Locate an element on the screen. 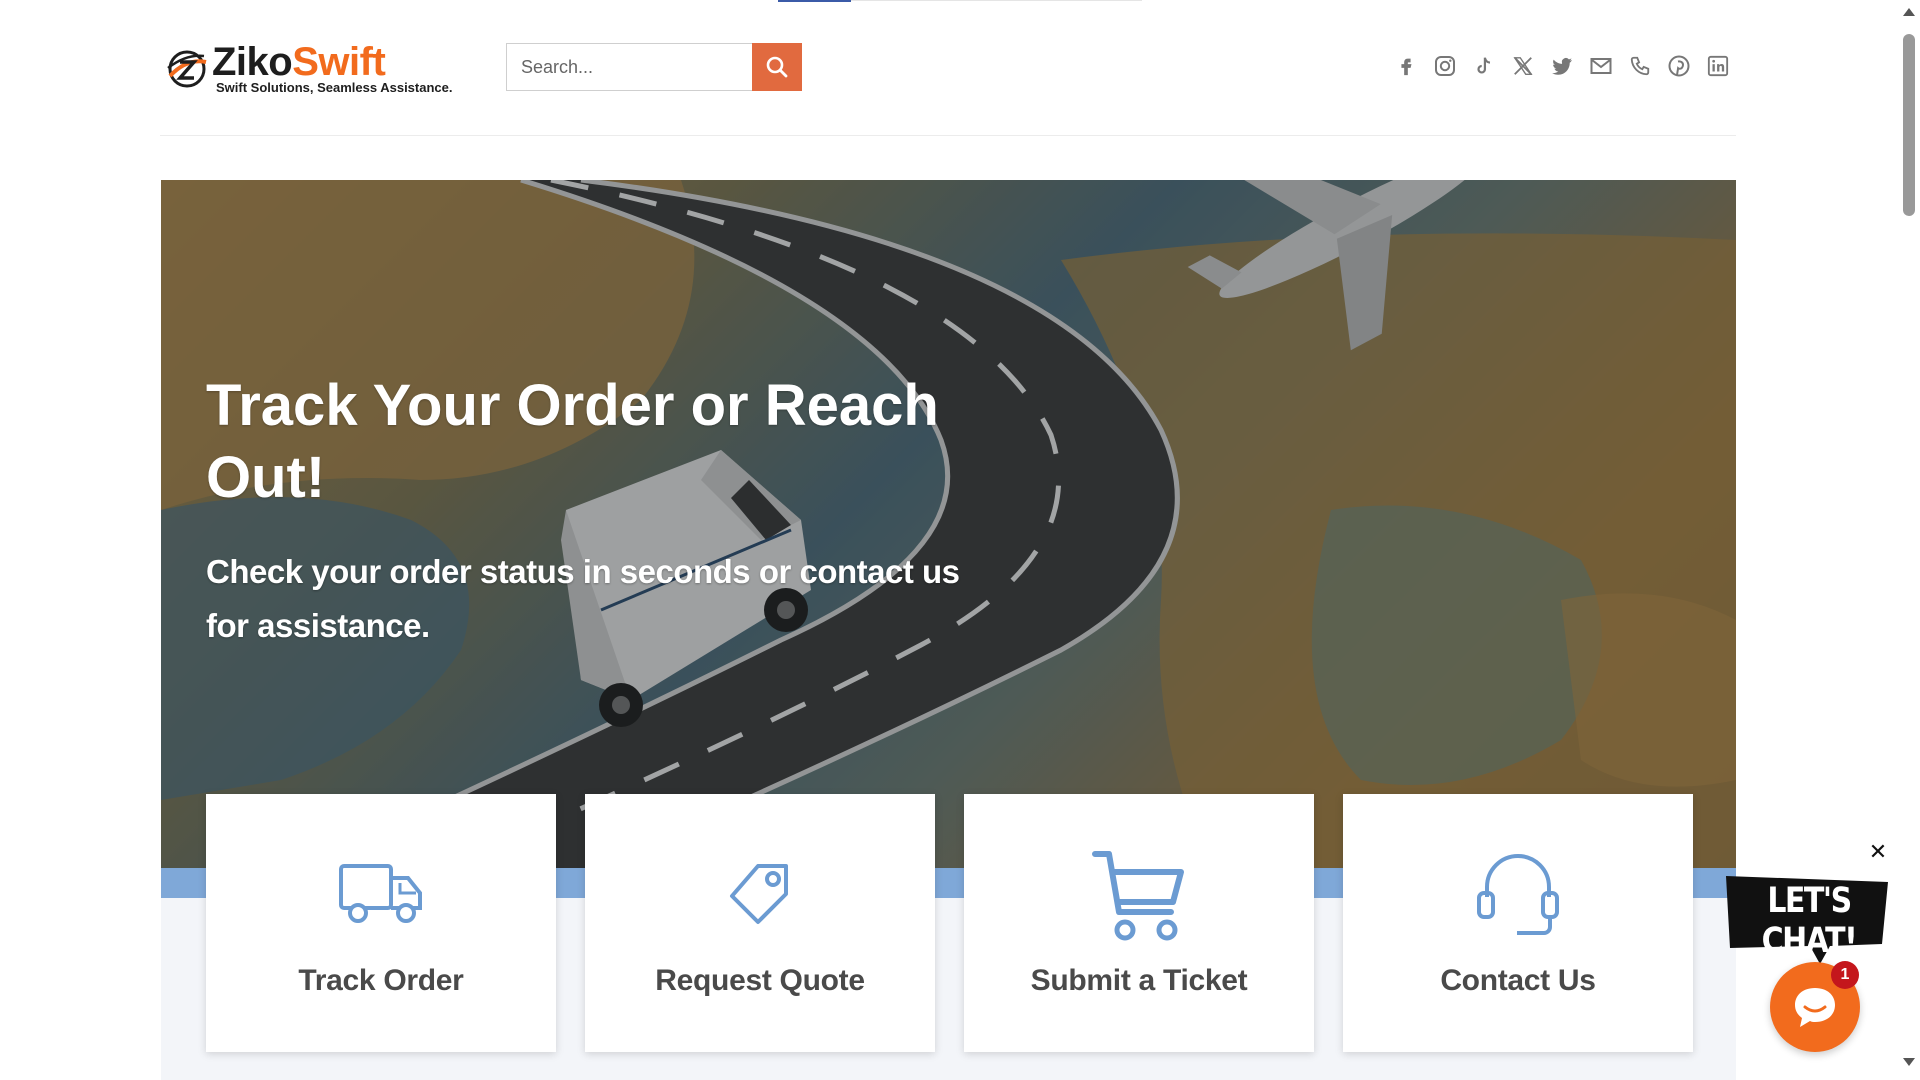 Image resolution: width=1920 pixels, height=1080 pixels. pinterest-icon is located at coordinates (1679, 66).